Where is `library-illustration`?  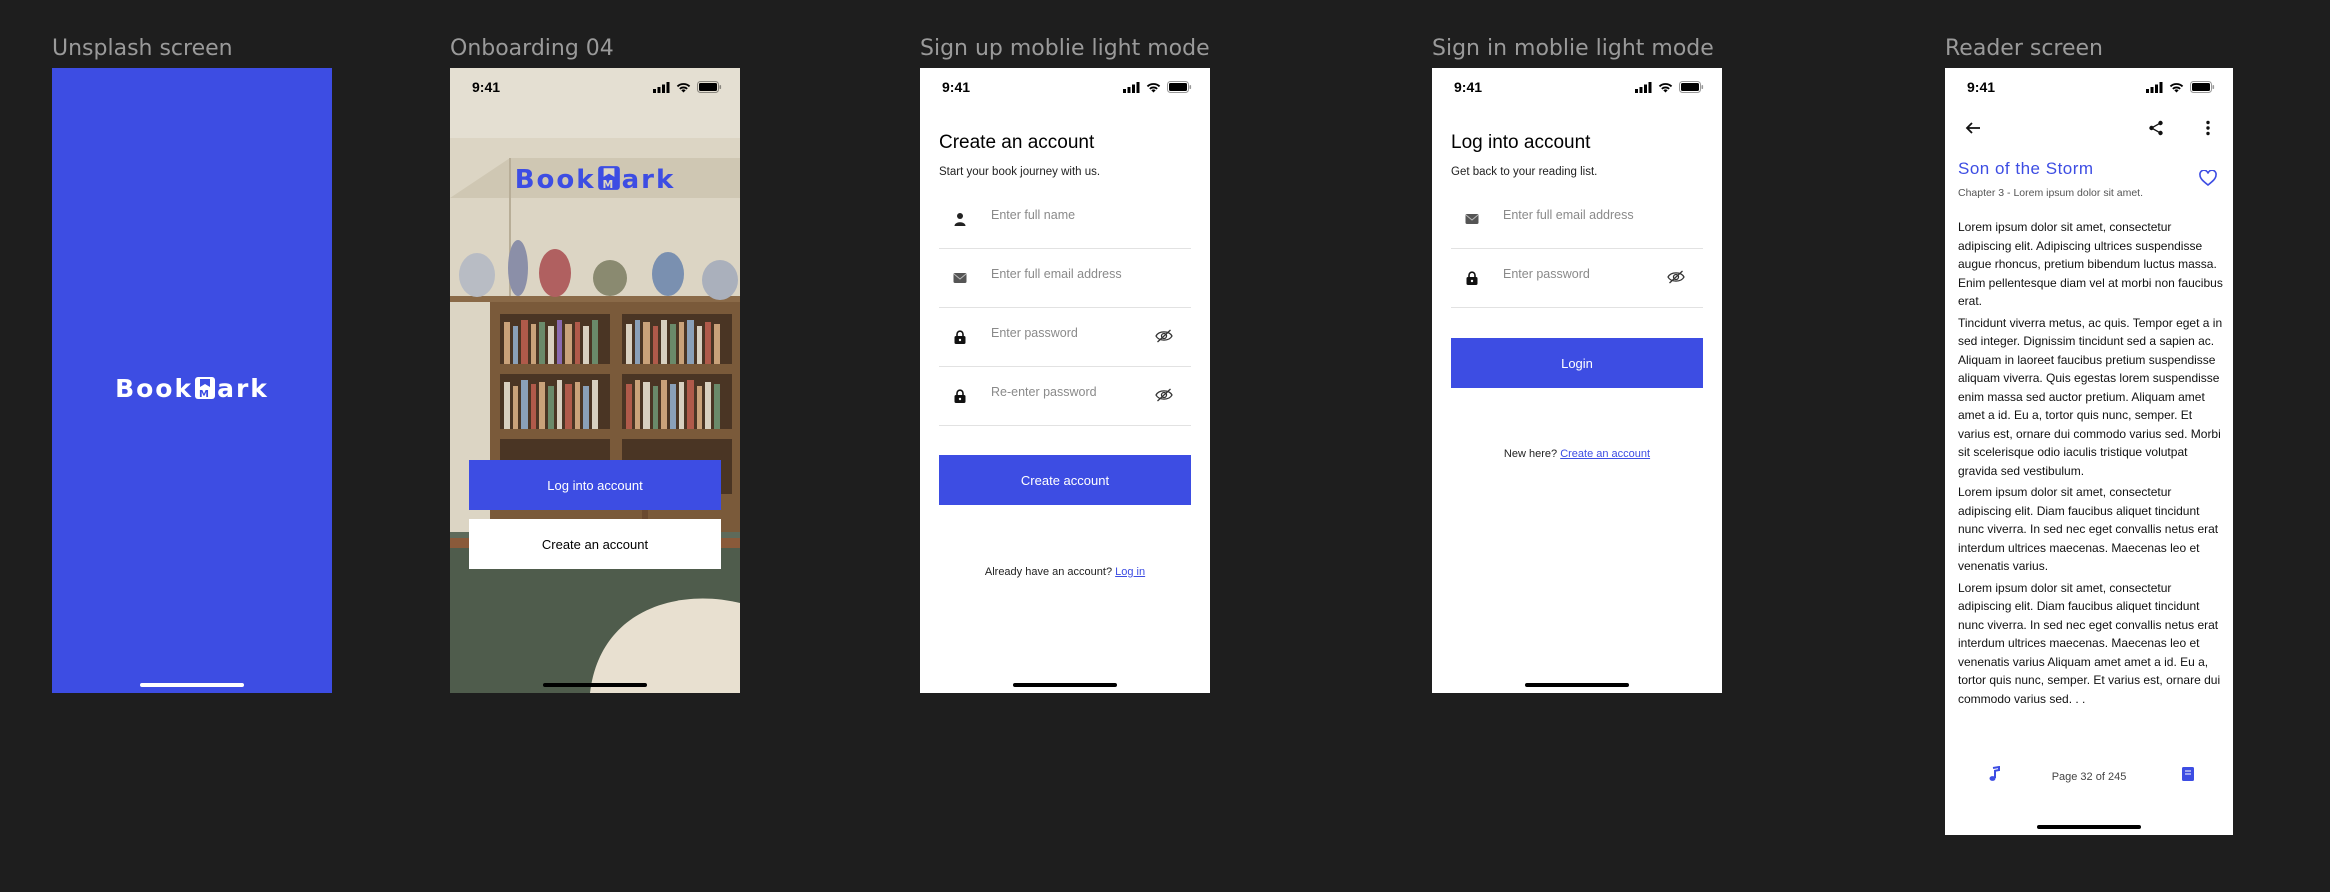
library-illustration is located at coordinates (595, 380).